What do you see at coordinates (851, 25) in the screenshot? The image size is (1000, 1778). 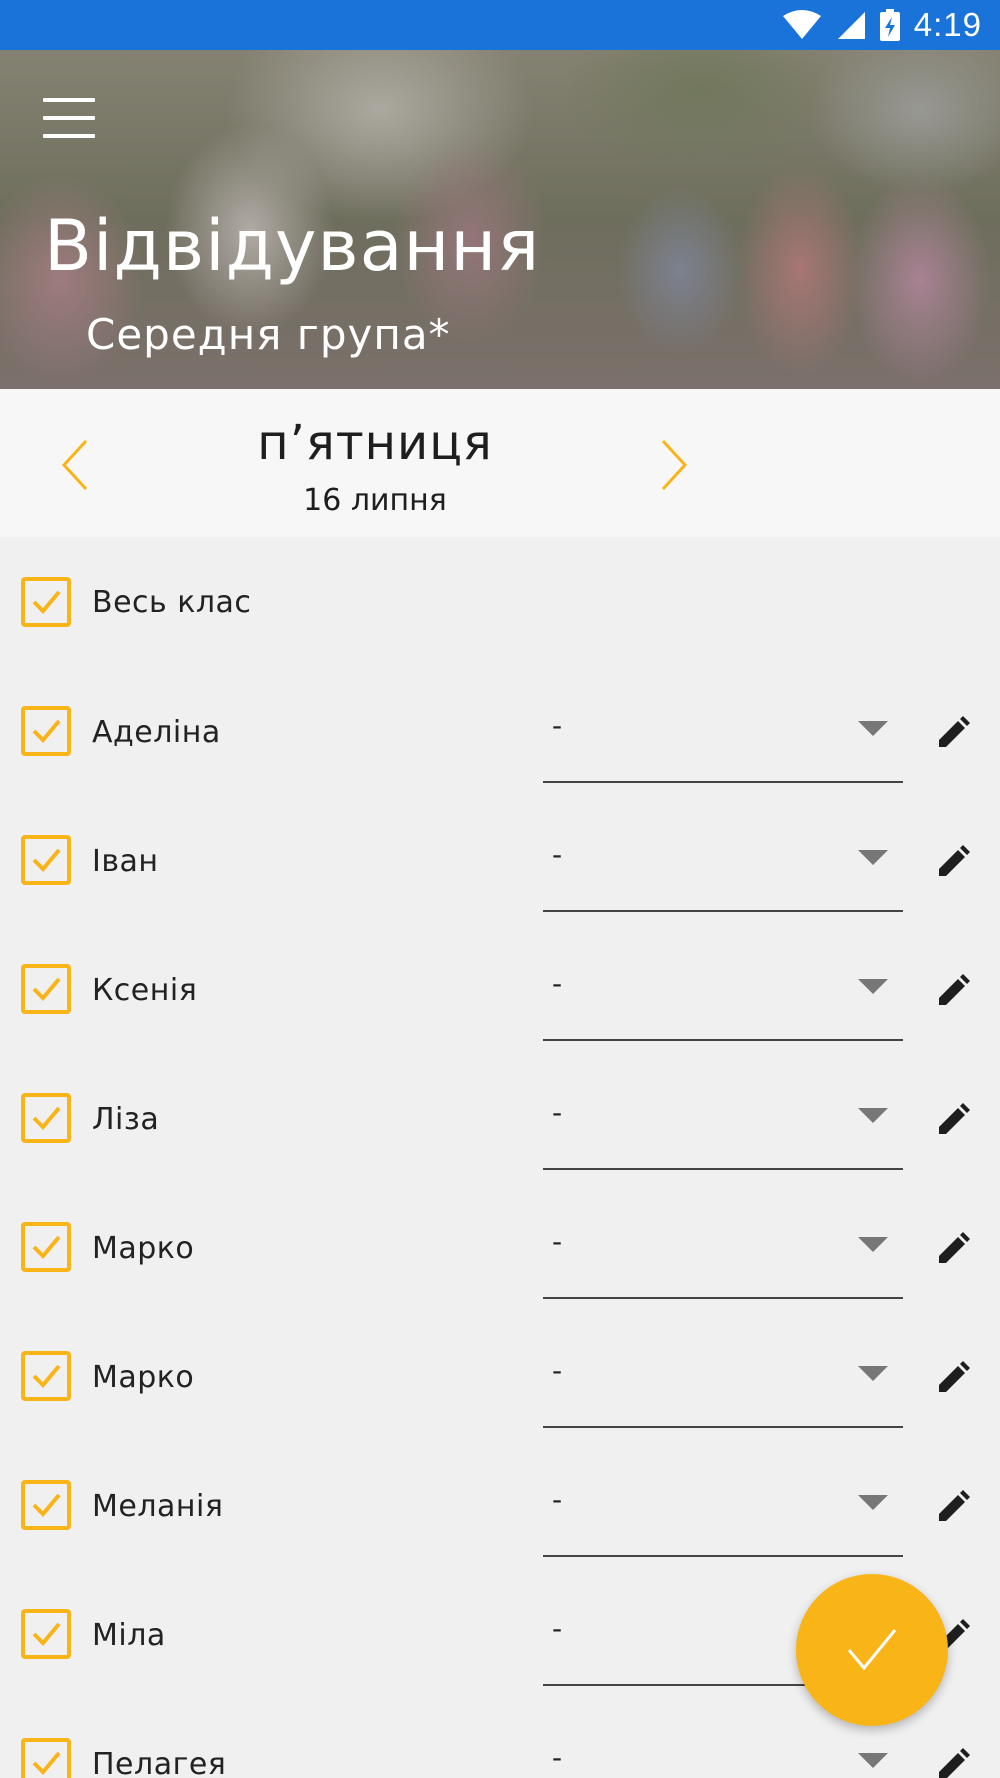 I see `cell-signal-icon` at bounding box center [851, 25].